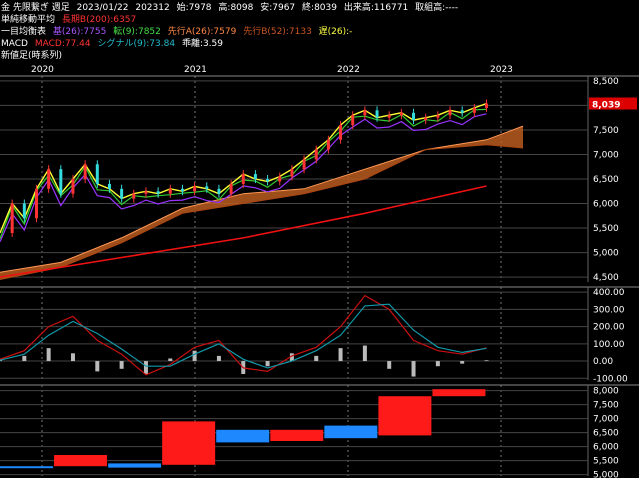 This screenshot has height=478, width=639. I want to click on x-tick-label-2022: 2022, so click(348, 70).